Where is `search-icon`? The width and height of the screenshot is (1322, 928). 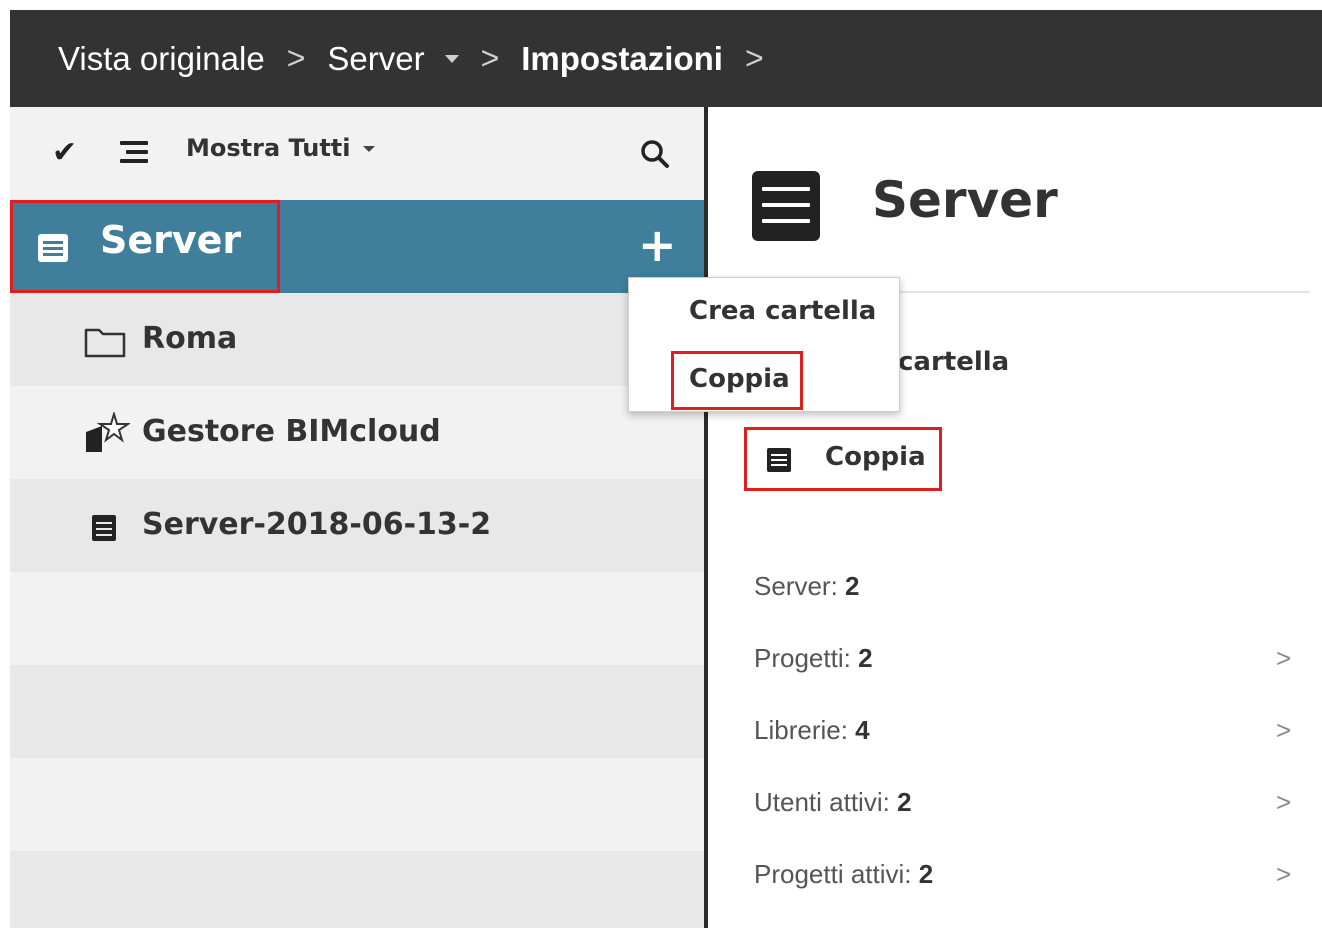 search-icon is located at coordinates (655, 154).